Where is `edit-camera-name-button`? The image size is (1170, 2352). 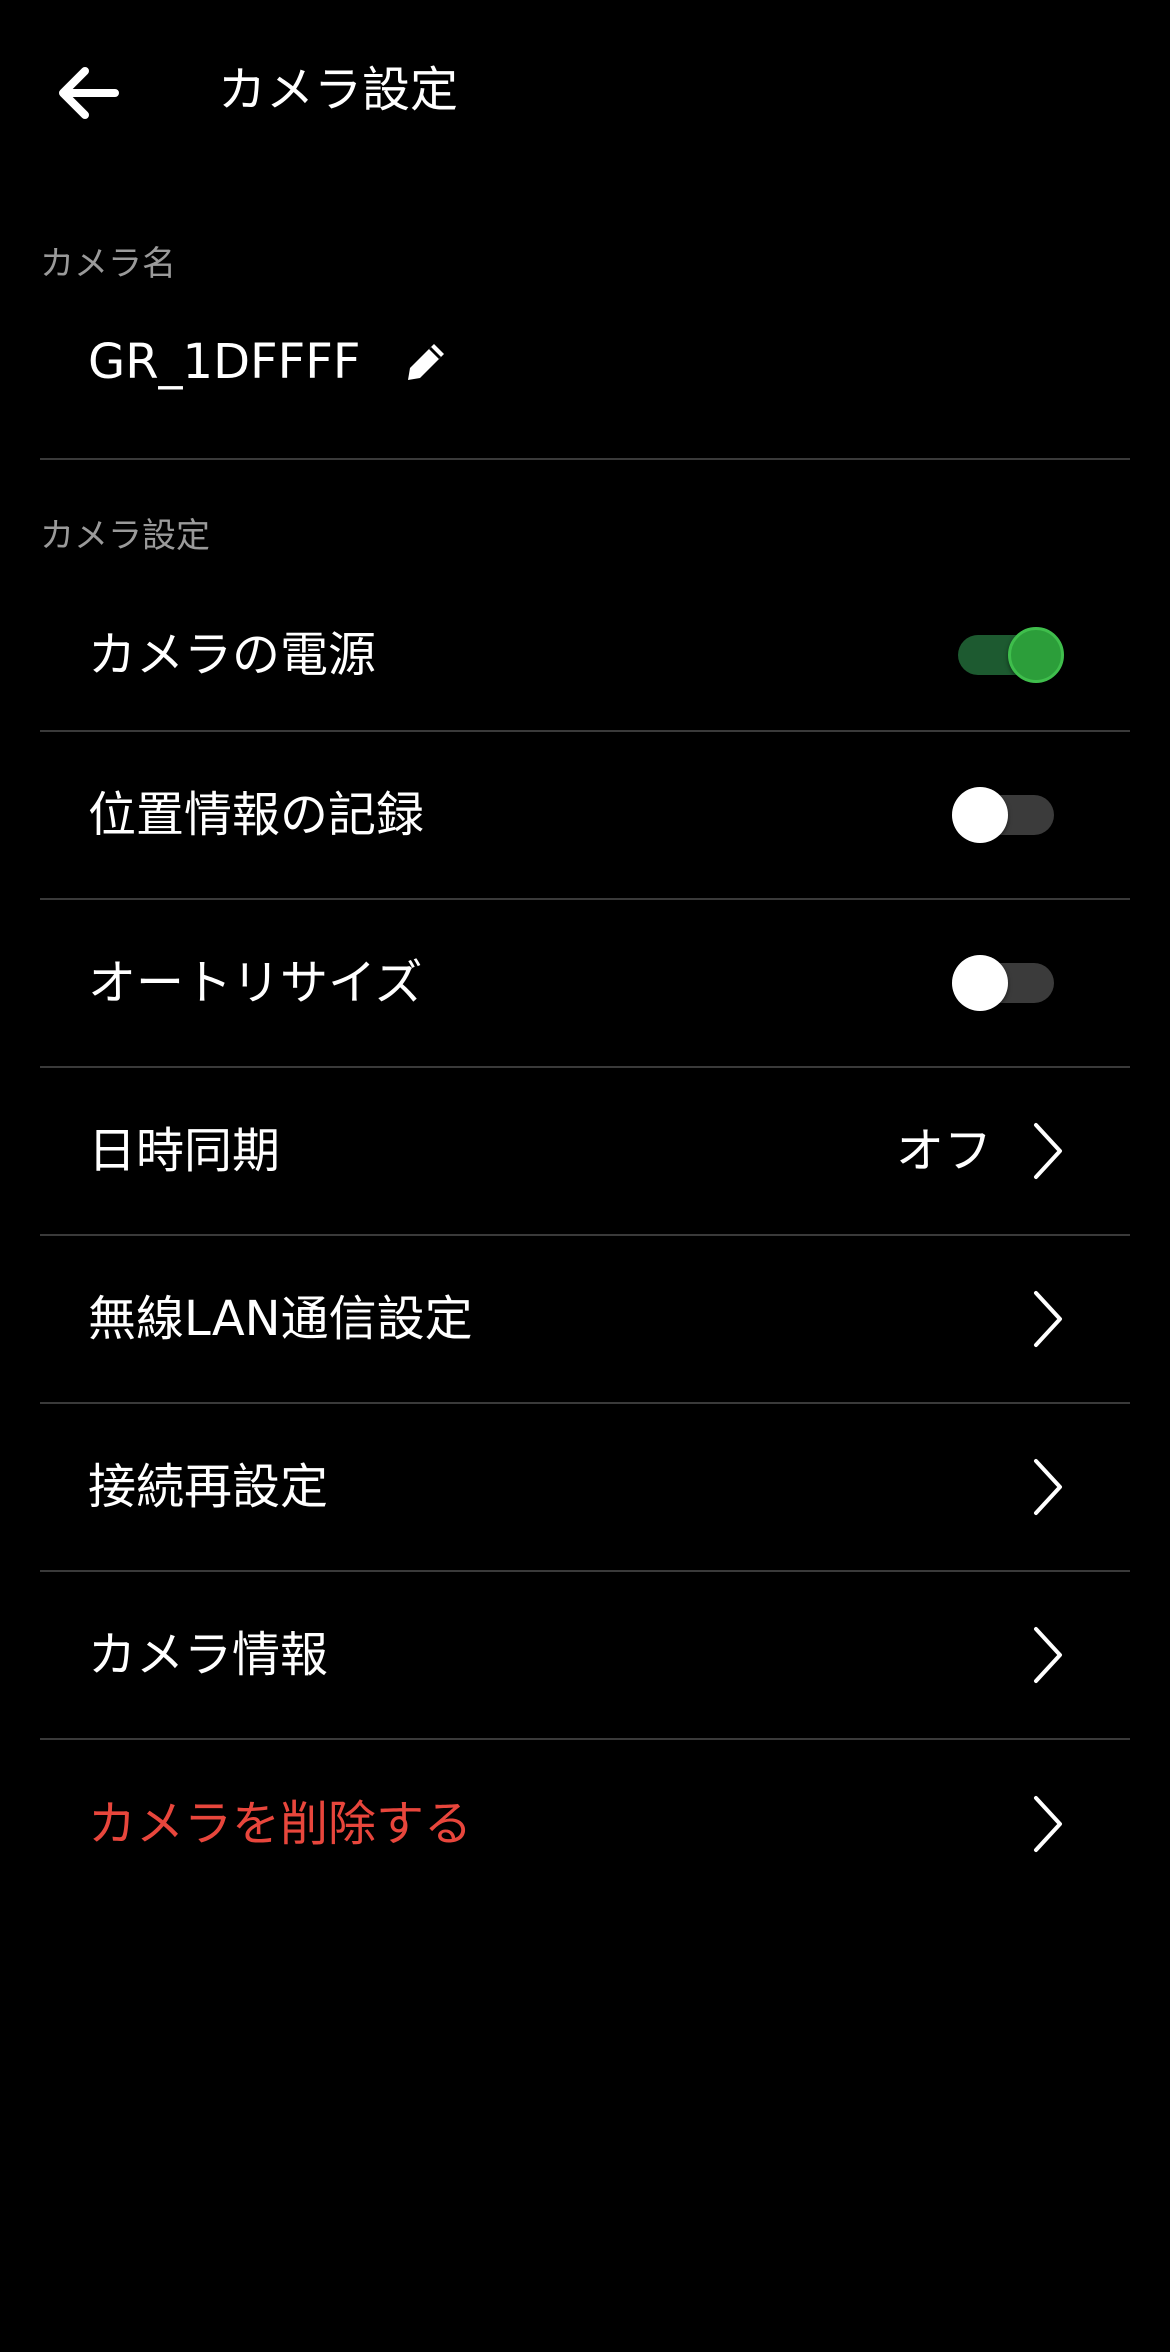 edit-camera-name-button is located at coordinates (426, 362).